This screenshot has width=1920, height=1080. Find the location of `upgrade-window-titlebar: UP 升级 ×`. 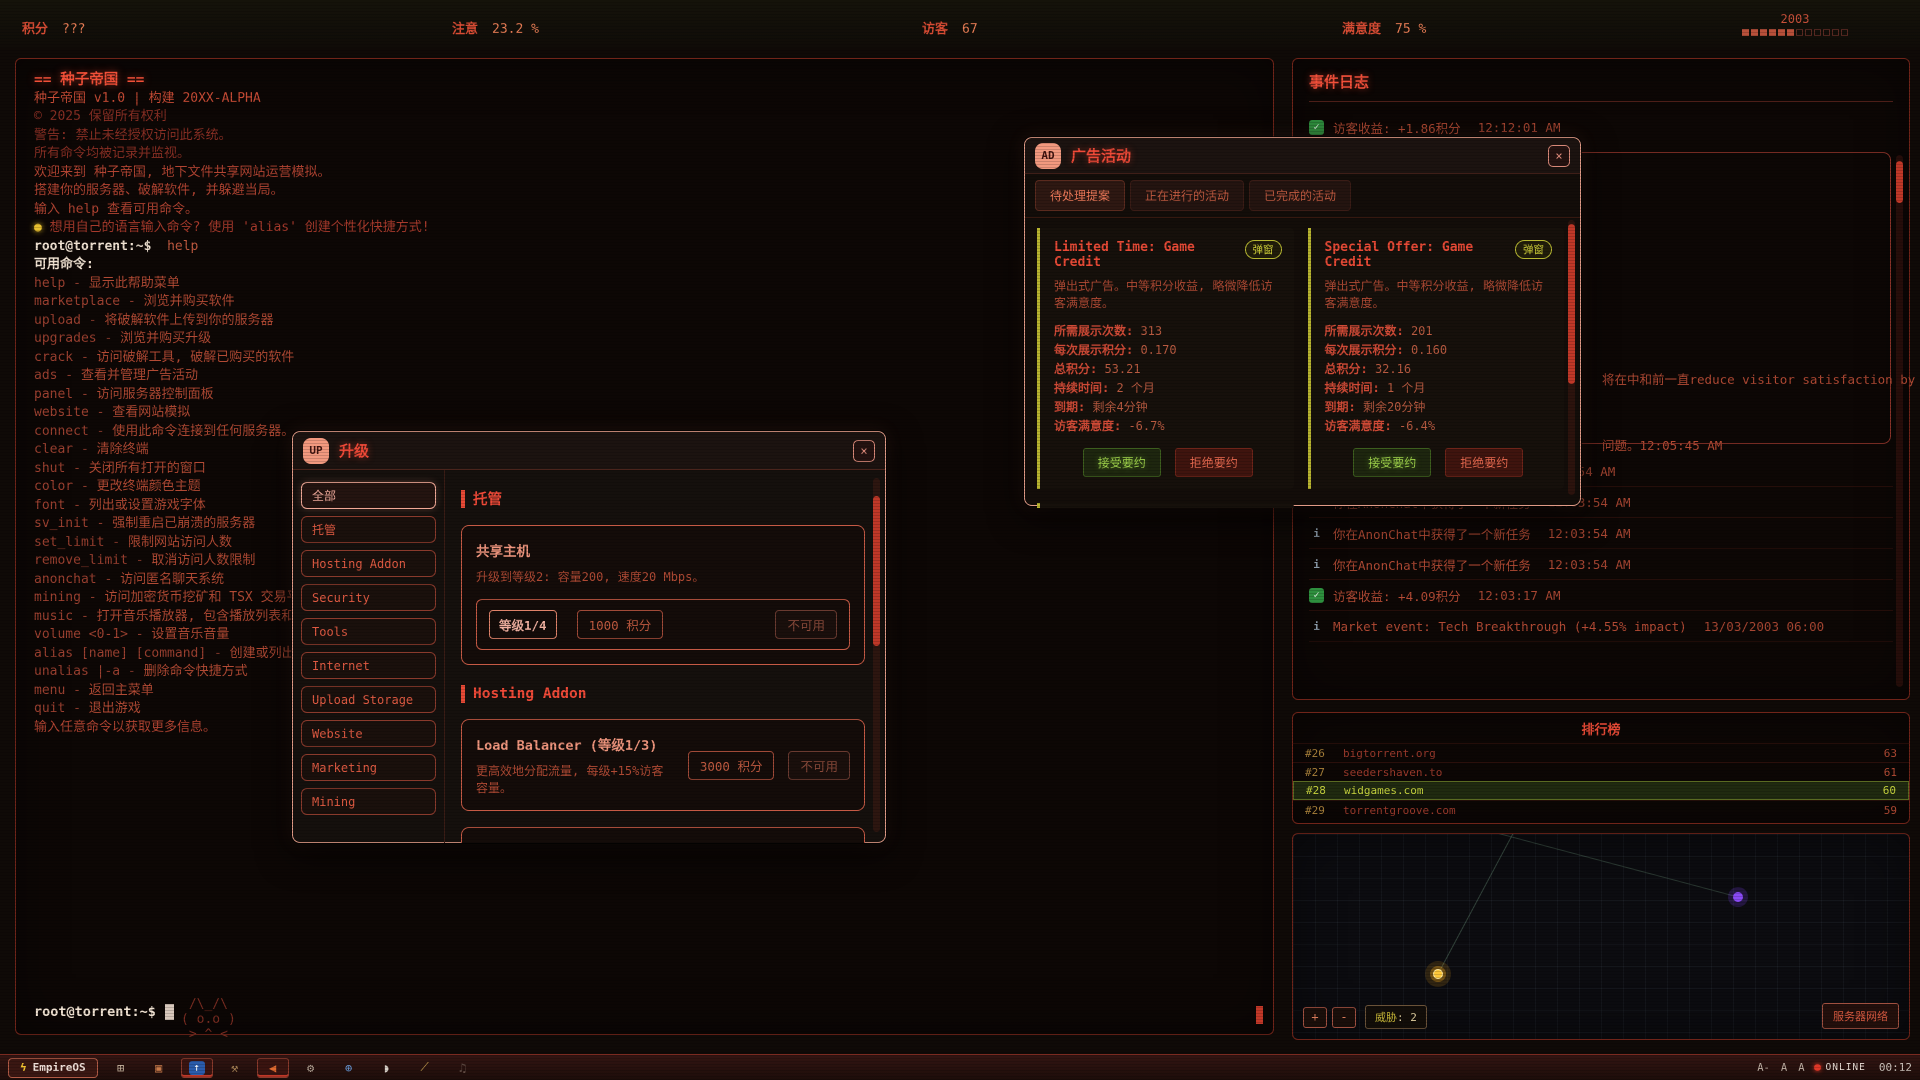

upgrade-window-titlebar: UP 升级 × is located at coordinates (589, 451).